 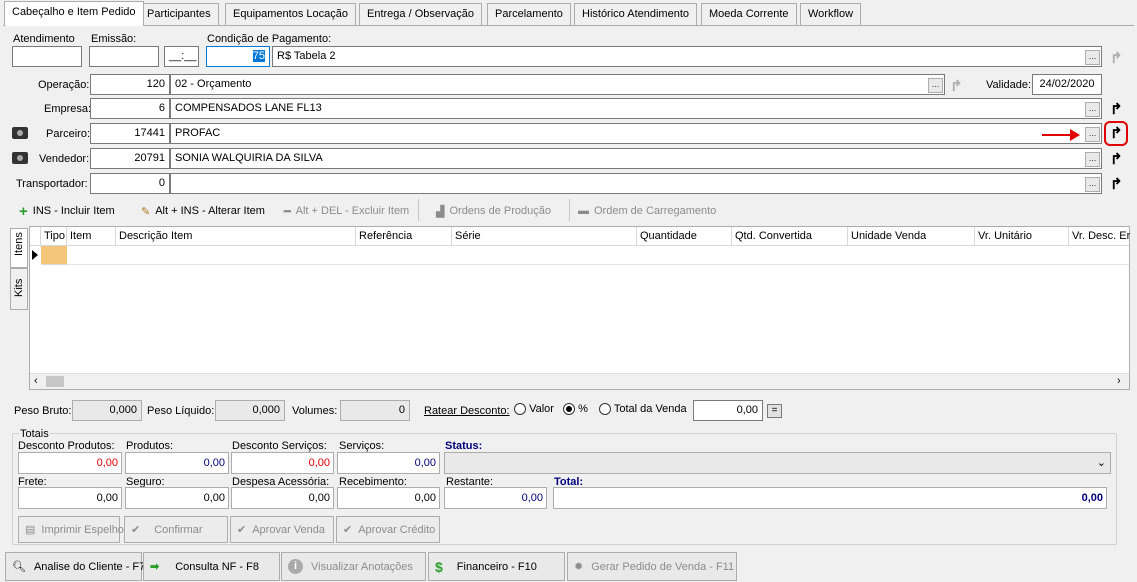 I want to click on parceiro-code-input: 17441, so click(x=130, y=133).